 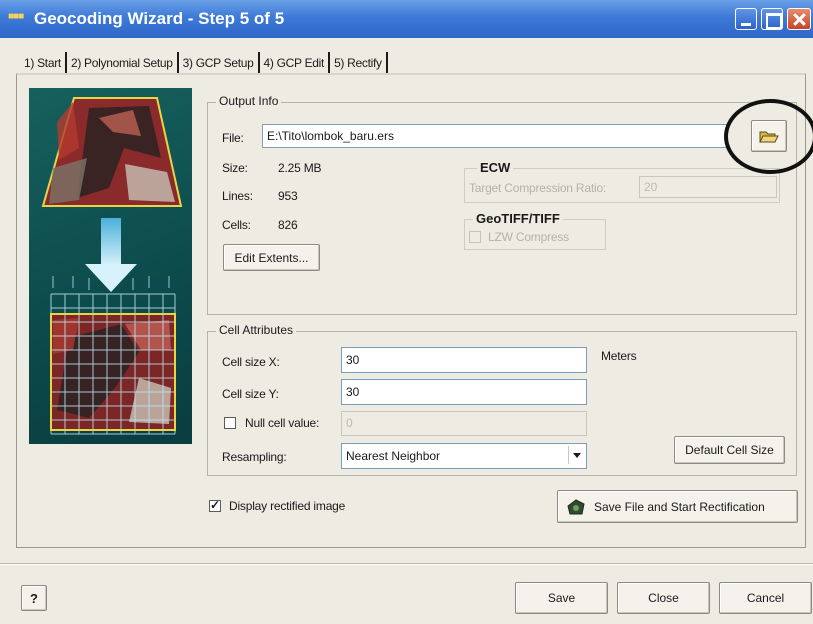 I want to click on output-file-field: E:\Tito\lombok_baru.ers, so click(x=495, y=136).